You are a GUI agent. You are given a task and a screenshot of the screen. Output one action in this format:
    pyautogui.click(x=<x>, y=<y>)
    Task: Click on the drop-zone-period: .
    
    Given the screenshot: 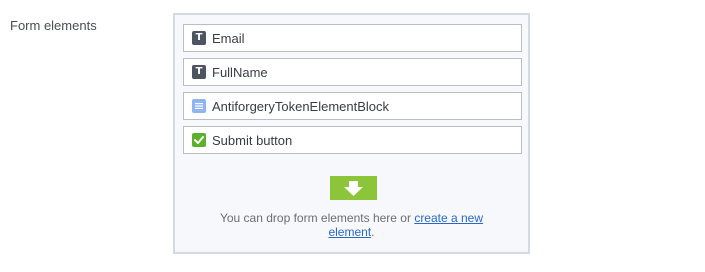 What is the action you would take?
    pyautogui.click(x=373, y=232)
    